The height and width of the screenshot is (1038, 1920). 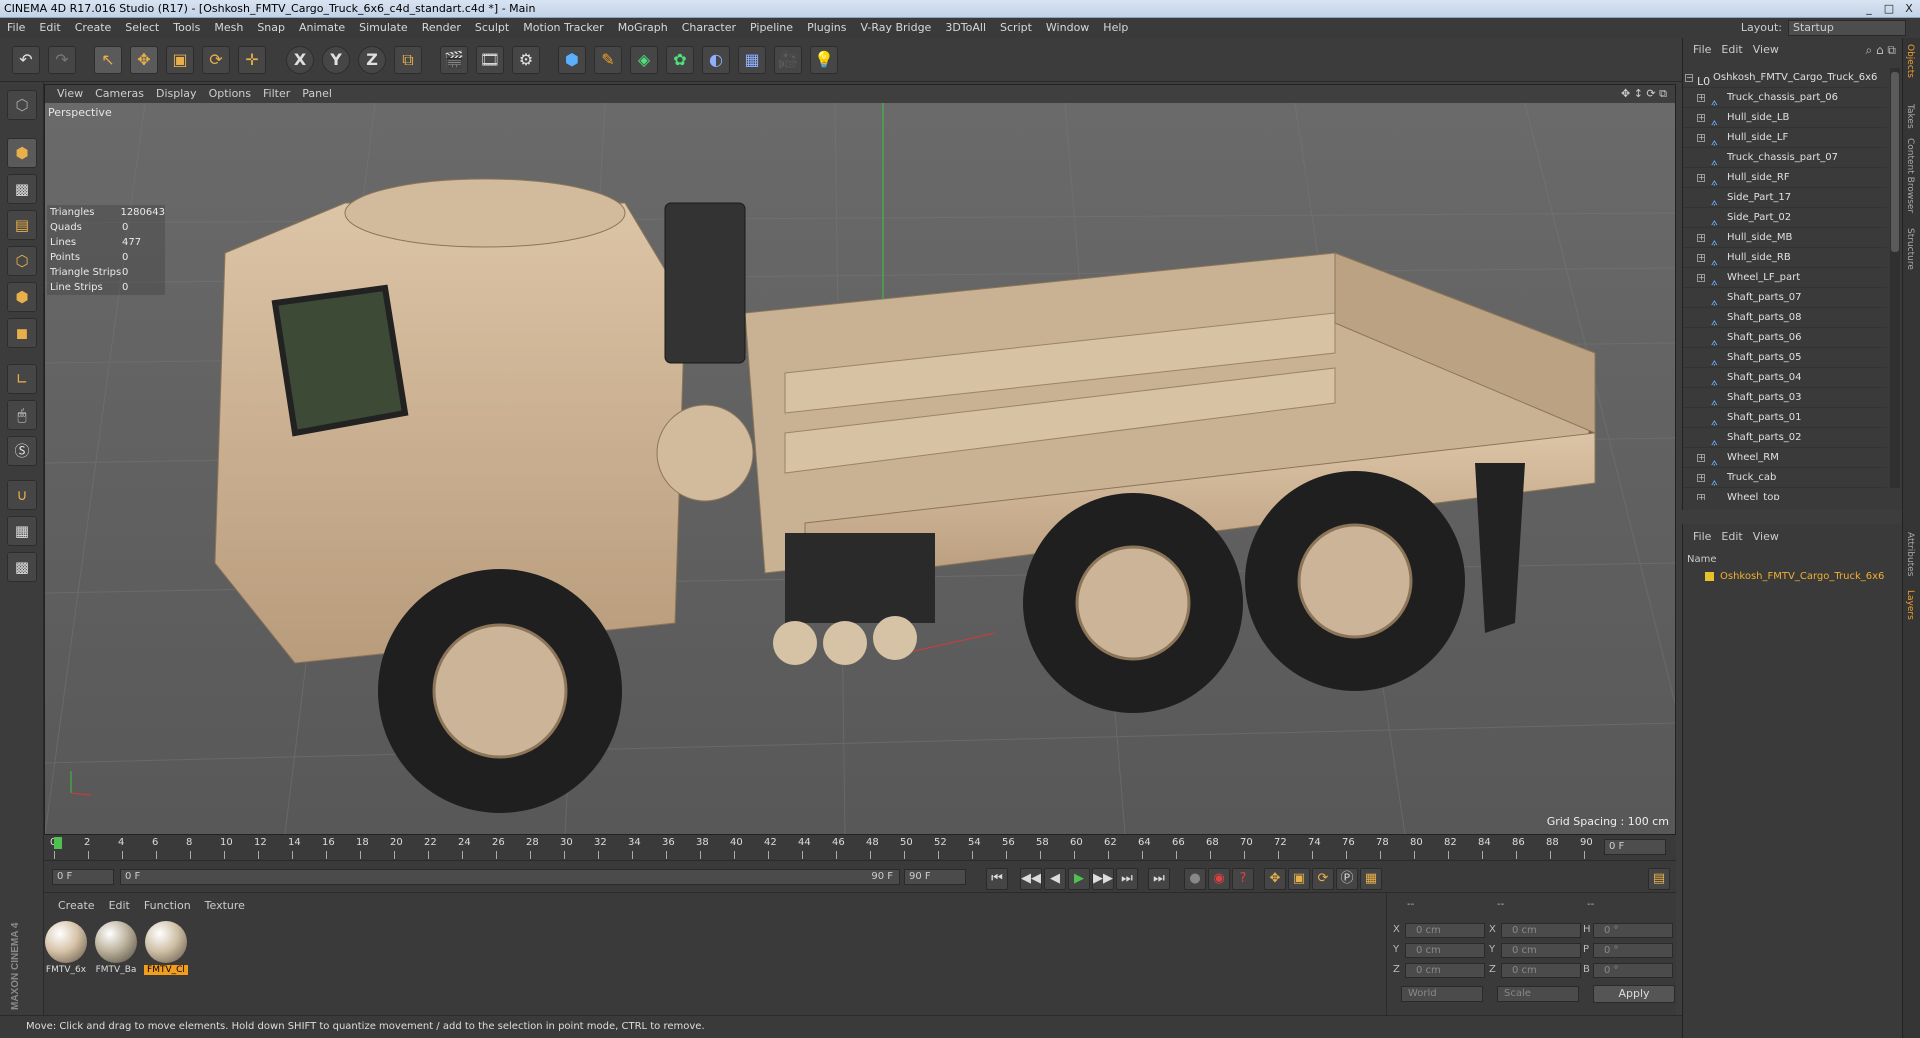 I want to click on scrollbar-thumb, so click(x=1895, y=162).